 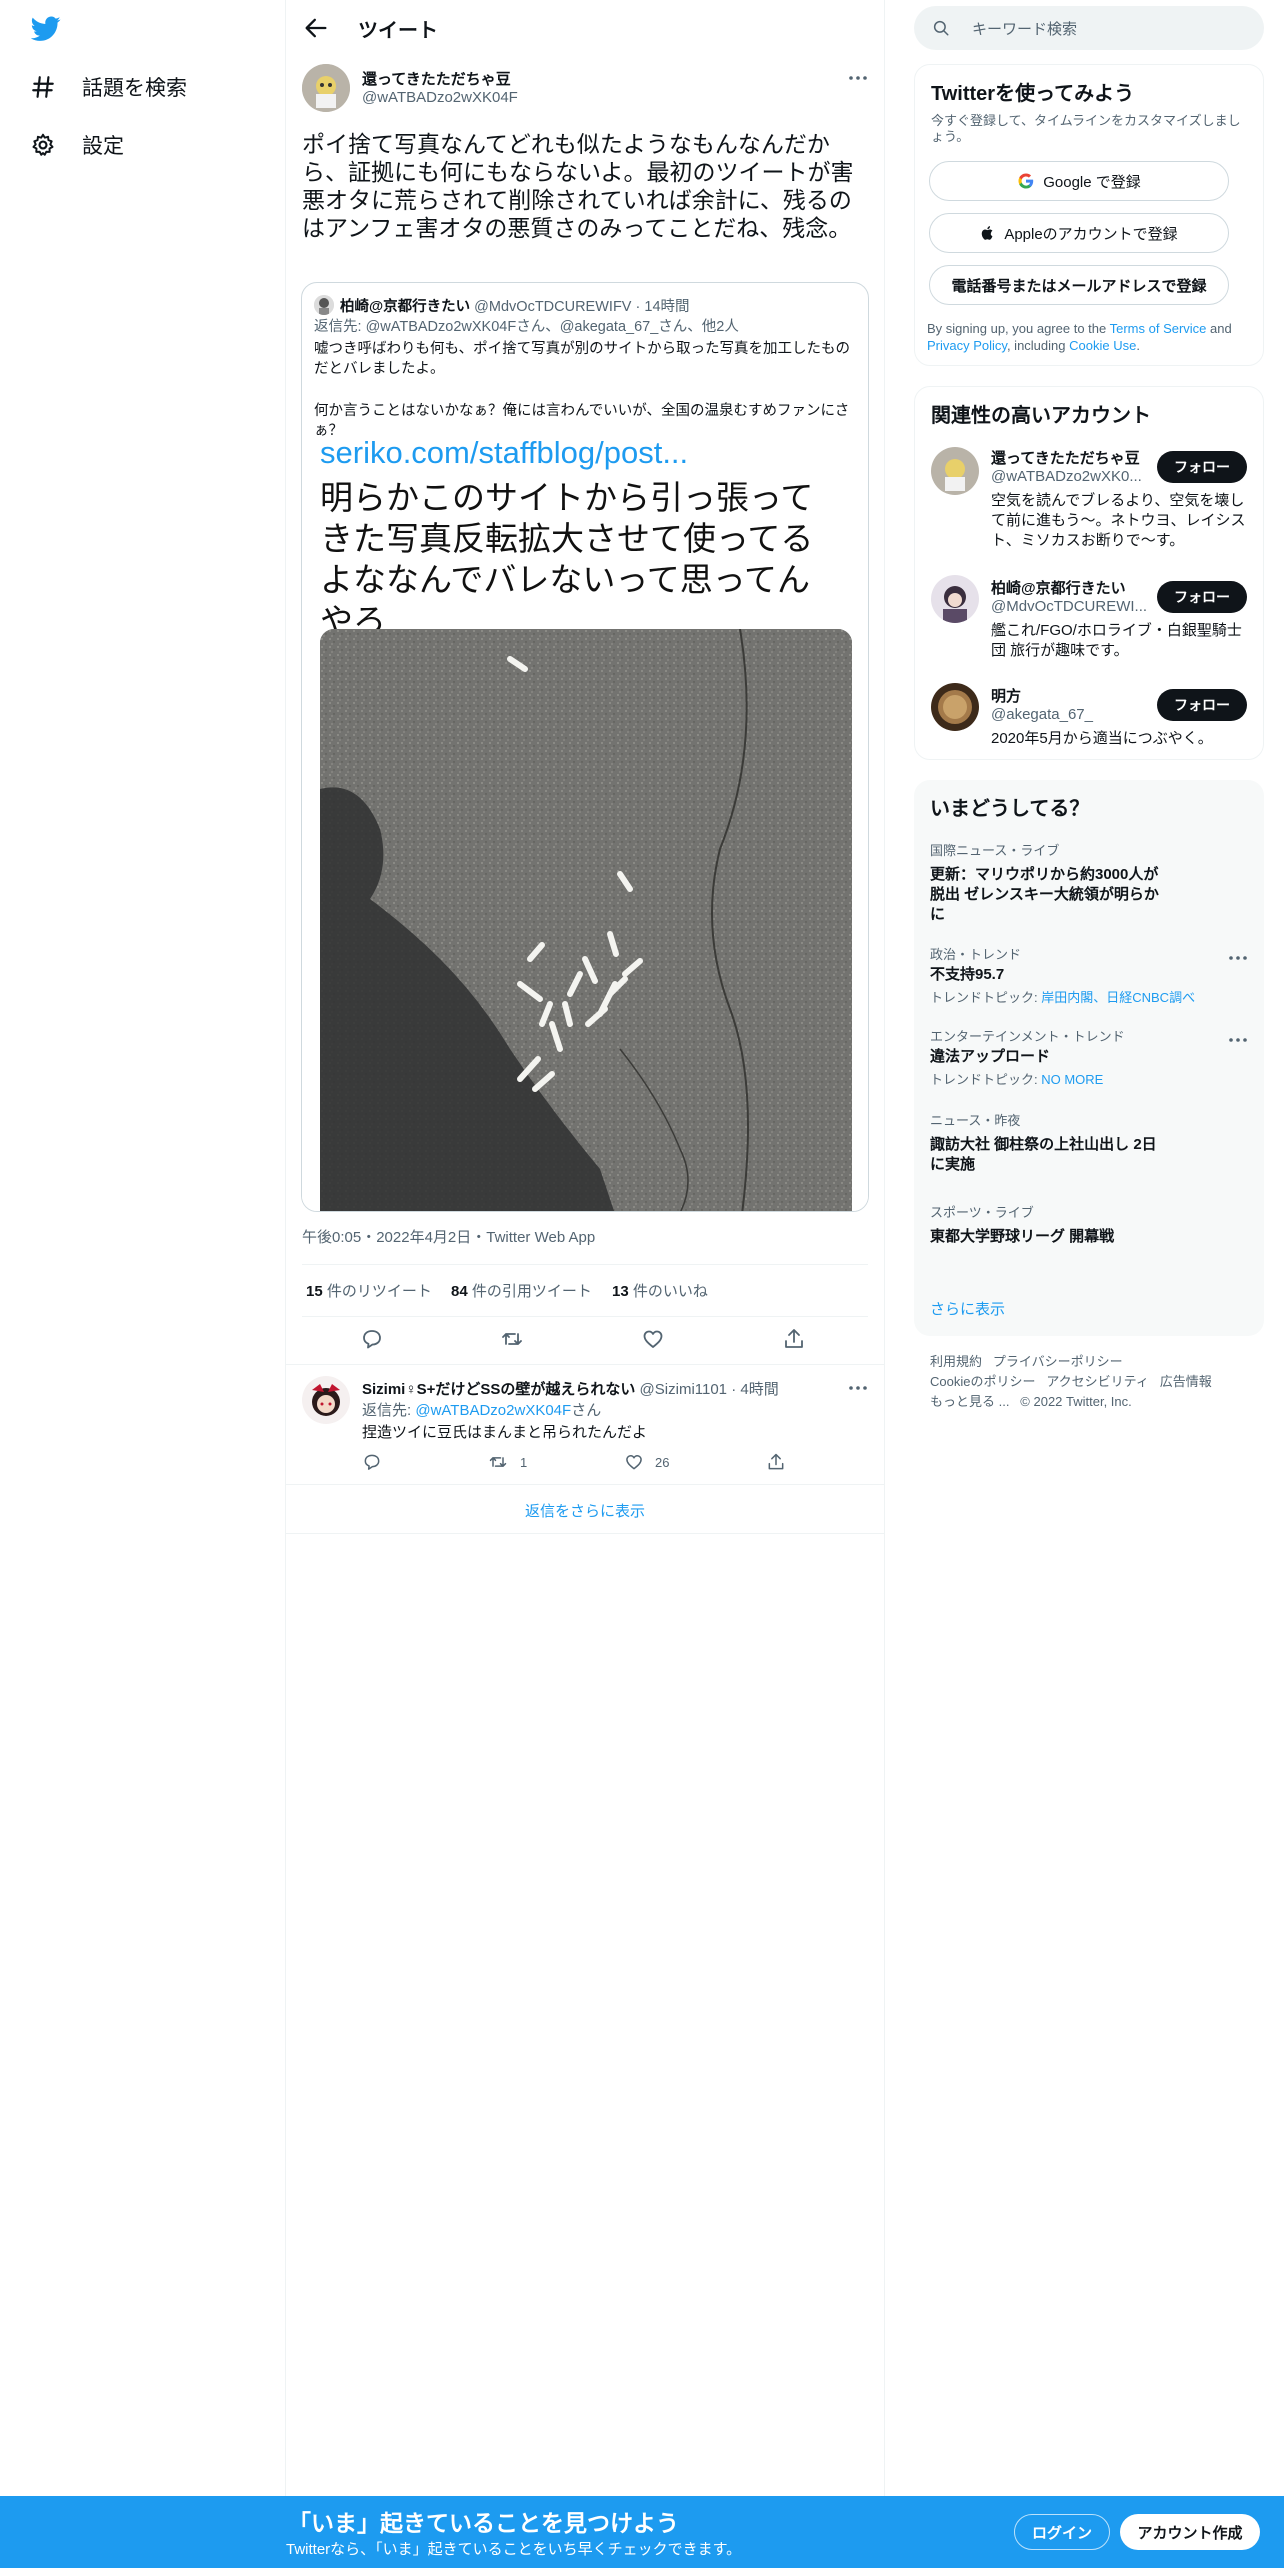 I want to click on create-account-button: アカウント作成, so click(x=1190, y=2532).